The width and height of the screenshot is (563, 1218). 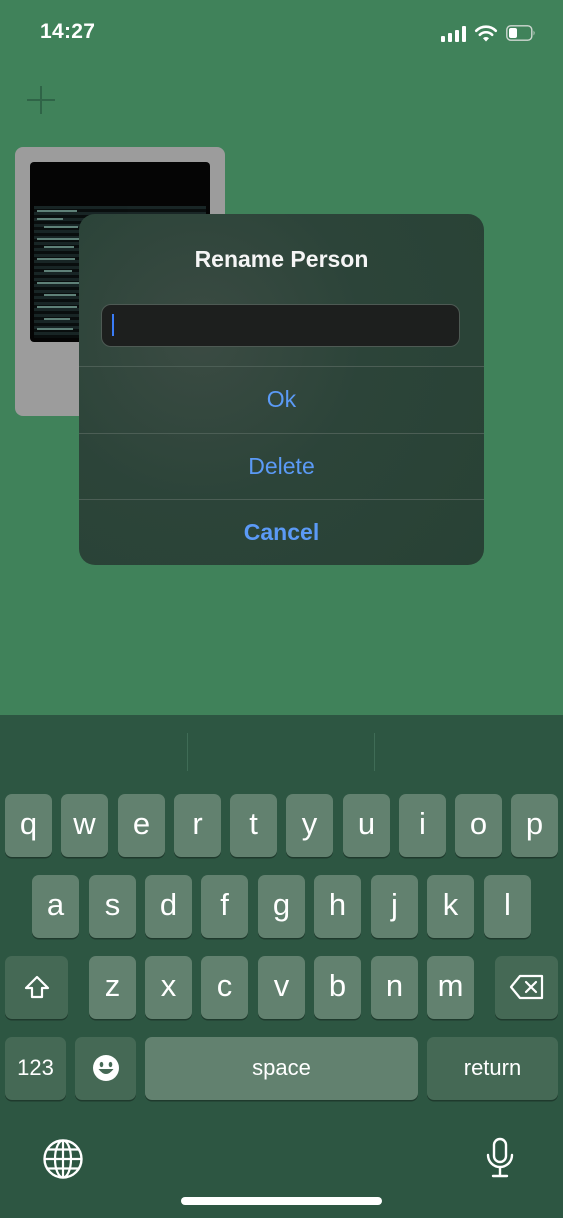 I want to click on wifi-icon, so click(x=486, y=33).